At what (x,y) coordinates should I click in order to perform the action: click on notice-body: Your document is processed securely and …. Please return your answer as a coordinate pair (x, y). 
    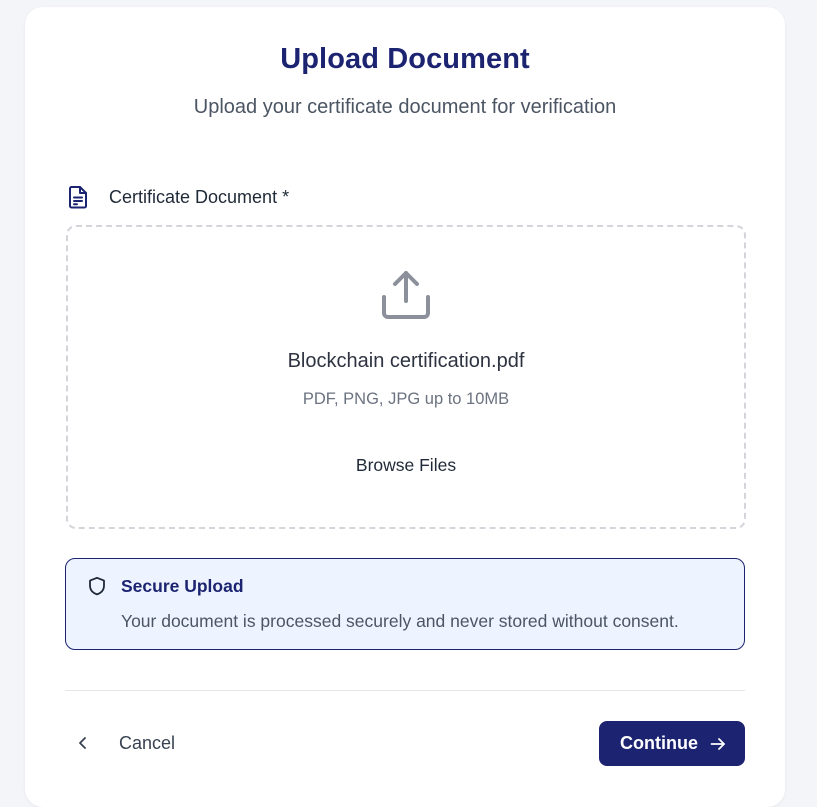
    Looking at the image, I should click on (400, 621).